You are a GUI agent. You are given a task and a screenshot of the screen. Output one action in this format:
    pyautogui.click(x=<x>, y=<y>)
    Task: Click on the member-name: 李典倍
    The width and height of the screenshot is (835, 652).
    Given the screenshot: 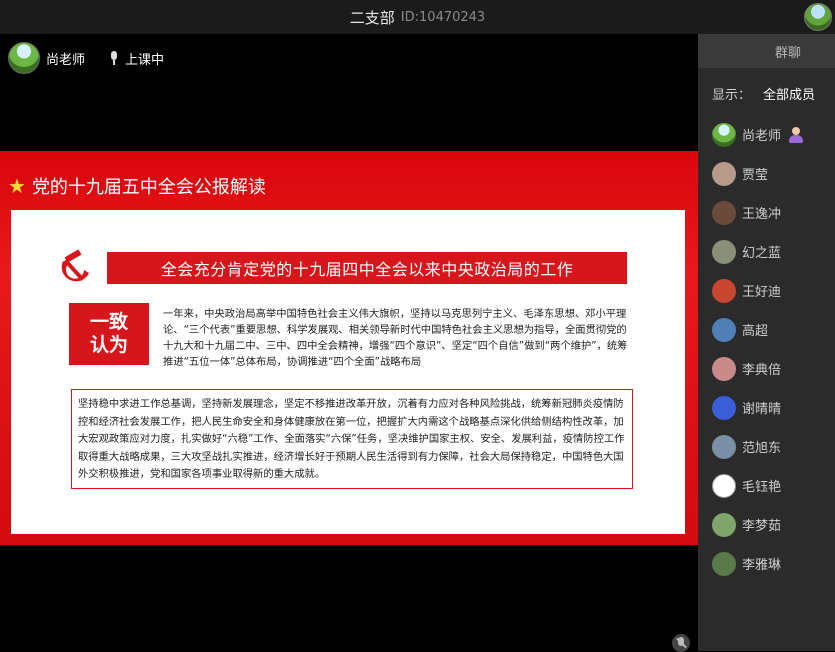 What is the action you would take?
    pyautogui.click(x=762, y=370)
    